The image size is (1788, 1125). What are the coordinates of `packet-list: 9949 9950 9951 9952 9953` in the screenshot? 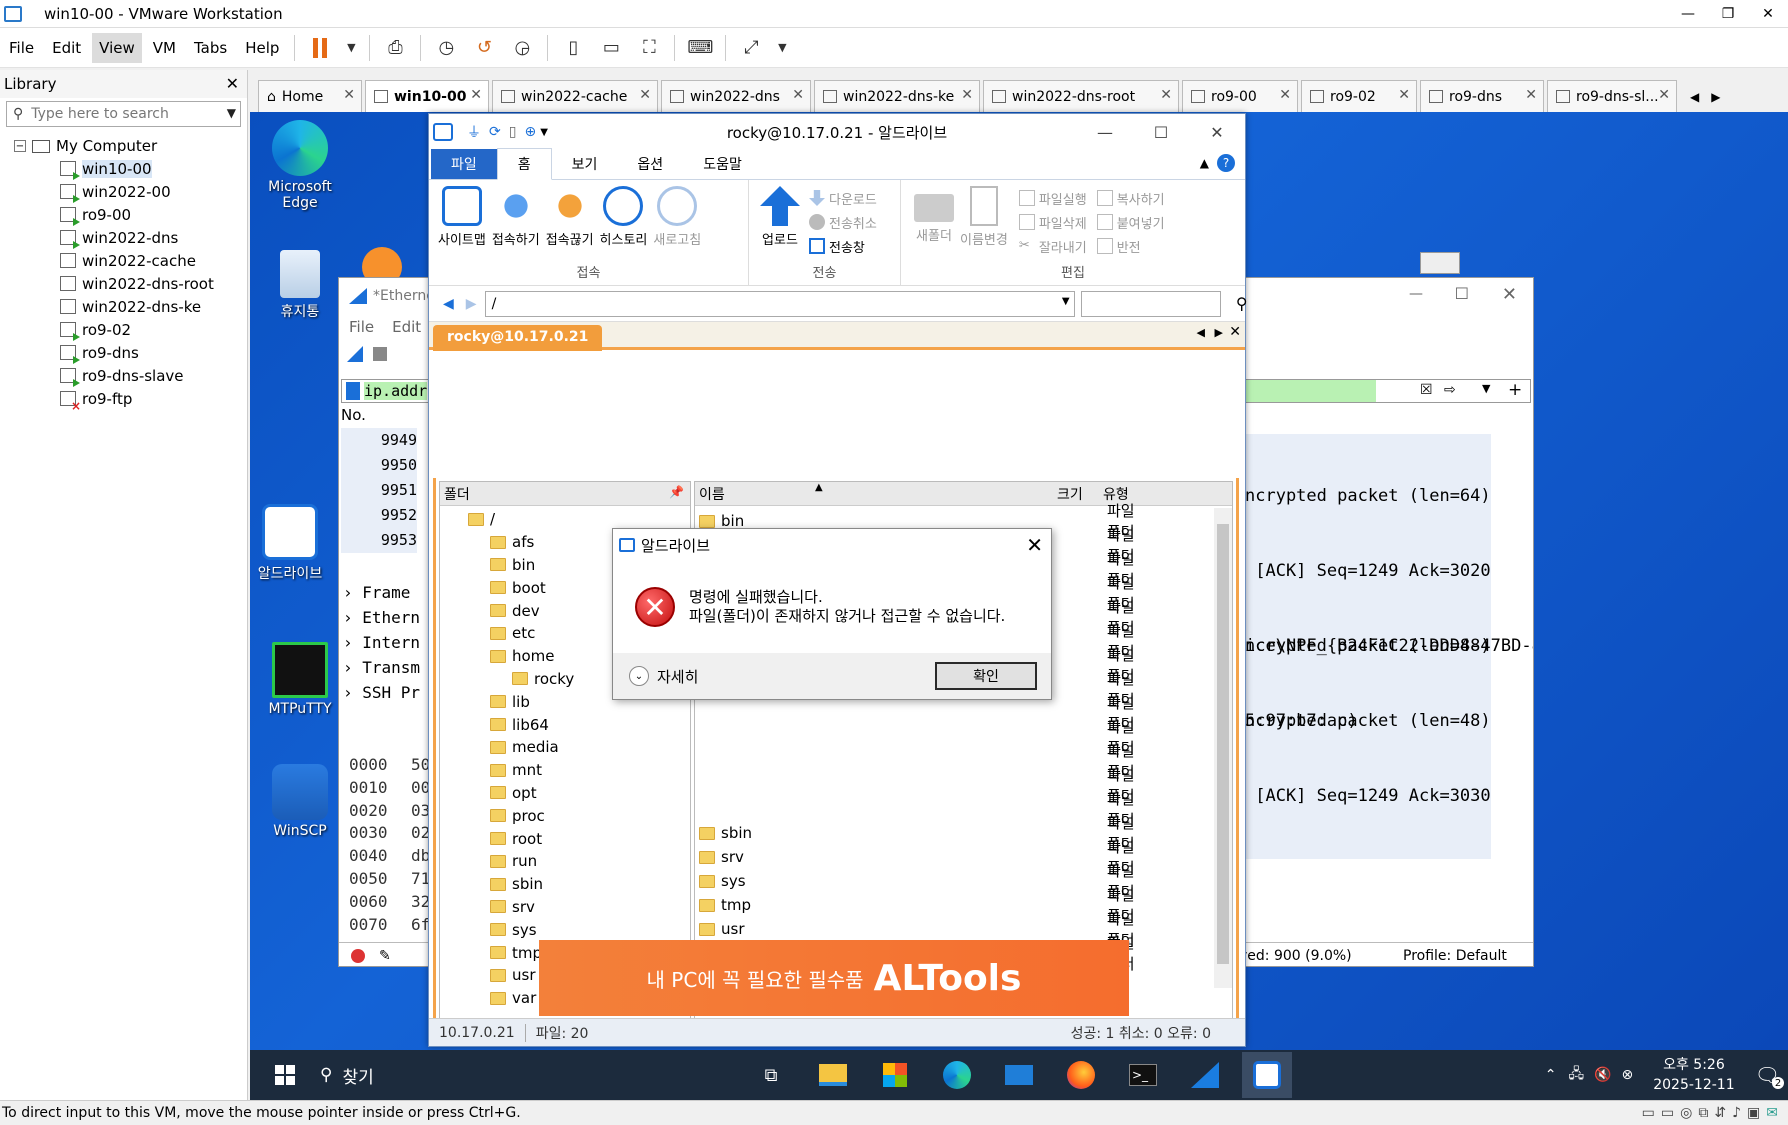 It's located at (379, 490).